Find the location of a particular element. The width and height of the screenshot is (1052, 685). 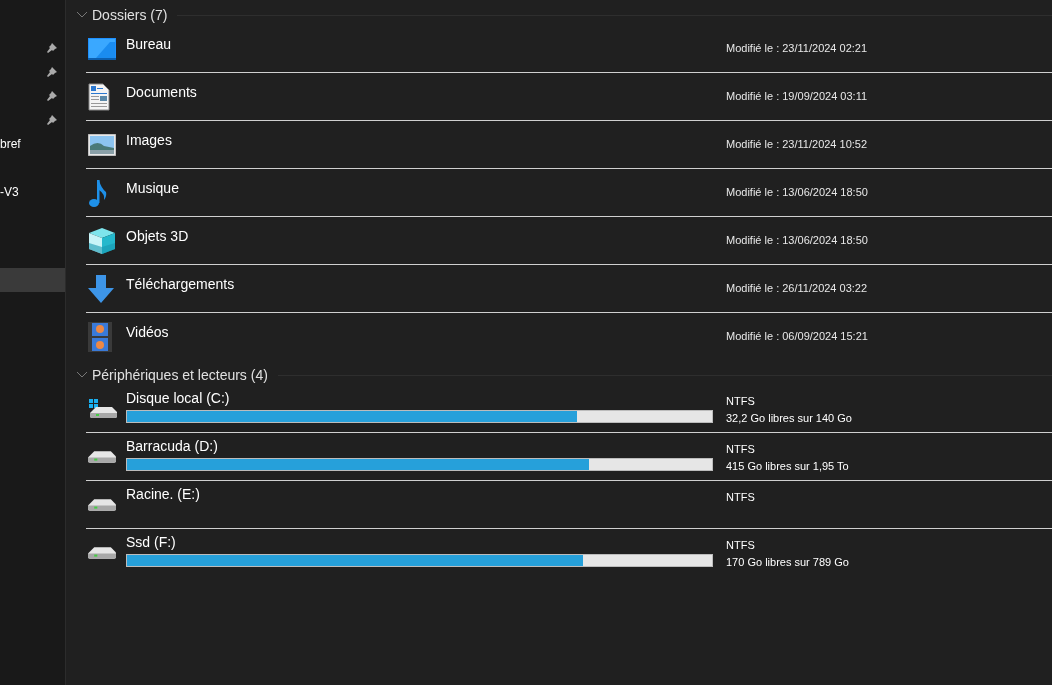

folder-name: Vidéos is located at coordinates (147, 332).